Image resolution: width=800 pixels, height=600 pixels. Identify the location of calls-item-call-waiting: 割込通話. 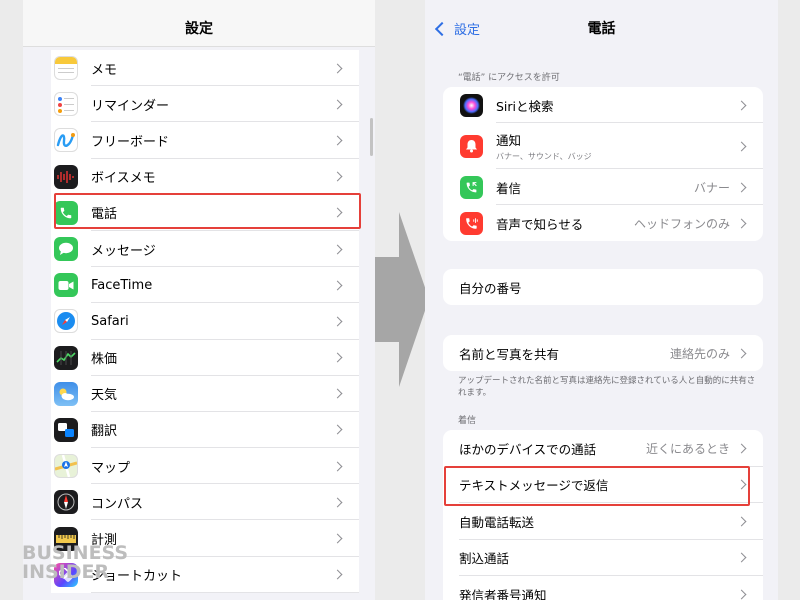
(603, 558).